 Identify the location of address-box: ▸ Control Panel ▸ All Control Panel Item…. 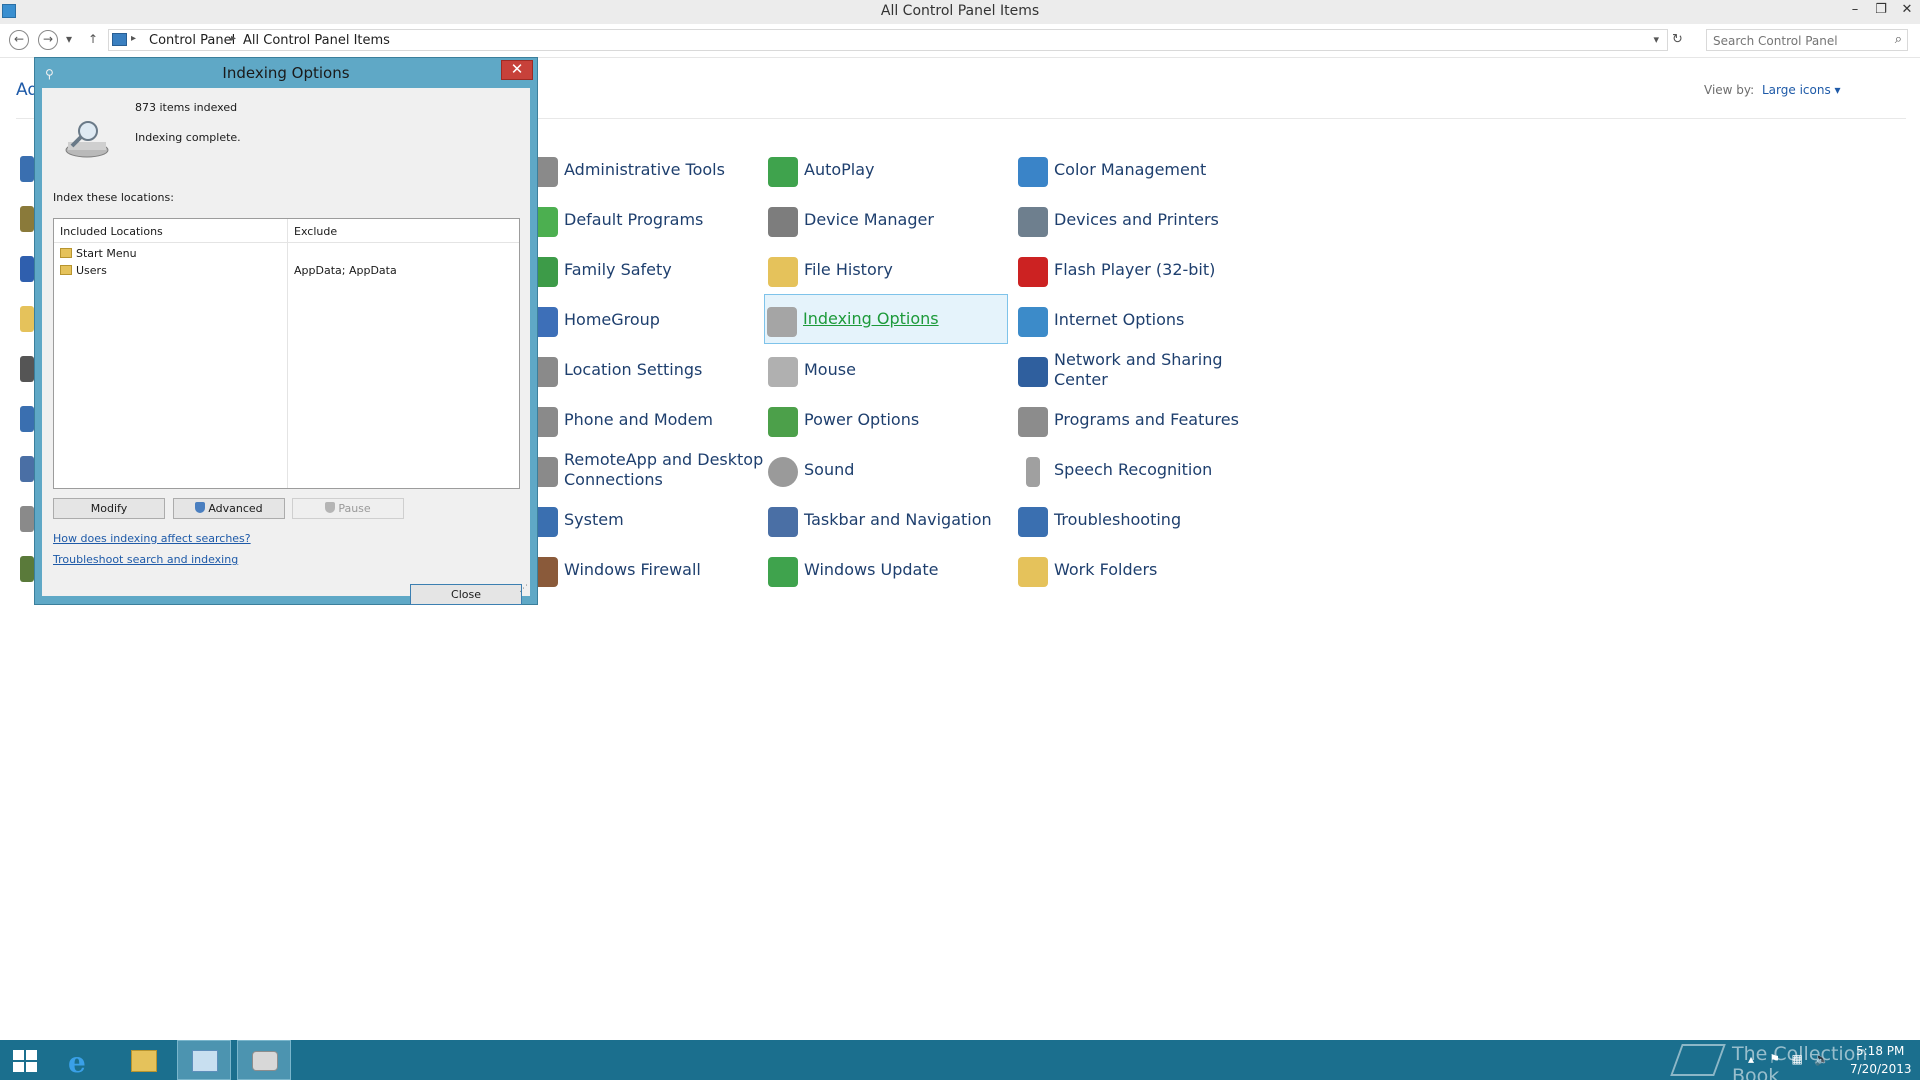
(888, 40).